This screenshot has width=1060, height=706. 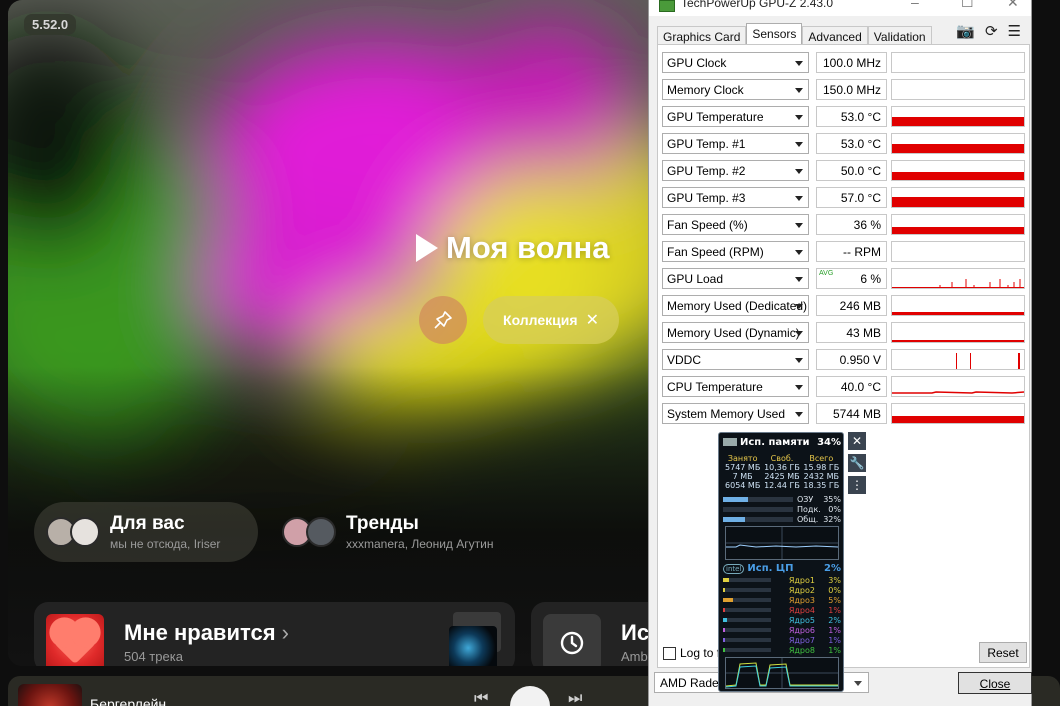 What do you see at coordinates (735, 251) in the screenshot?
I see `sensor-name-dropdown: Fan Speed (RPM)` at bounding box center [735, 251].